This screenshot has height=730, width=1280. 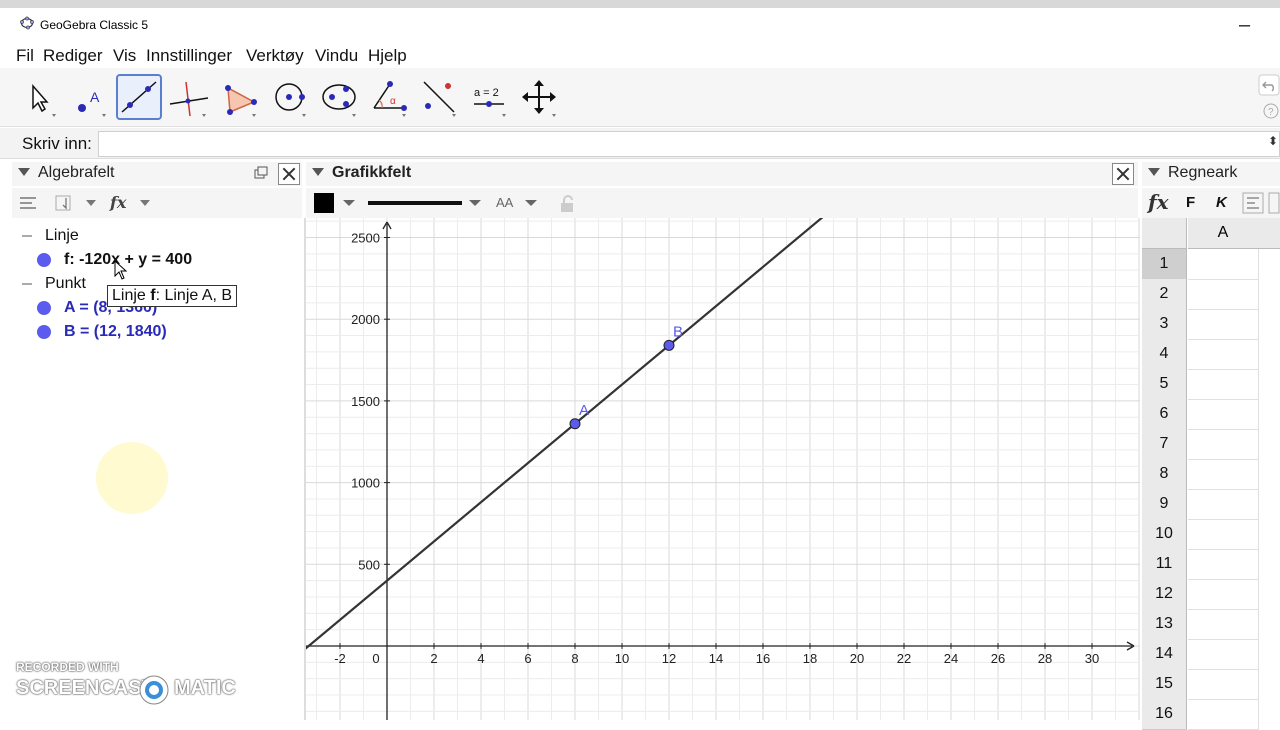 I want to click on circle-tool-button, so click(x=289, y=97).